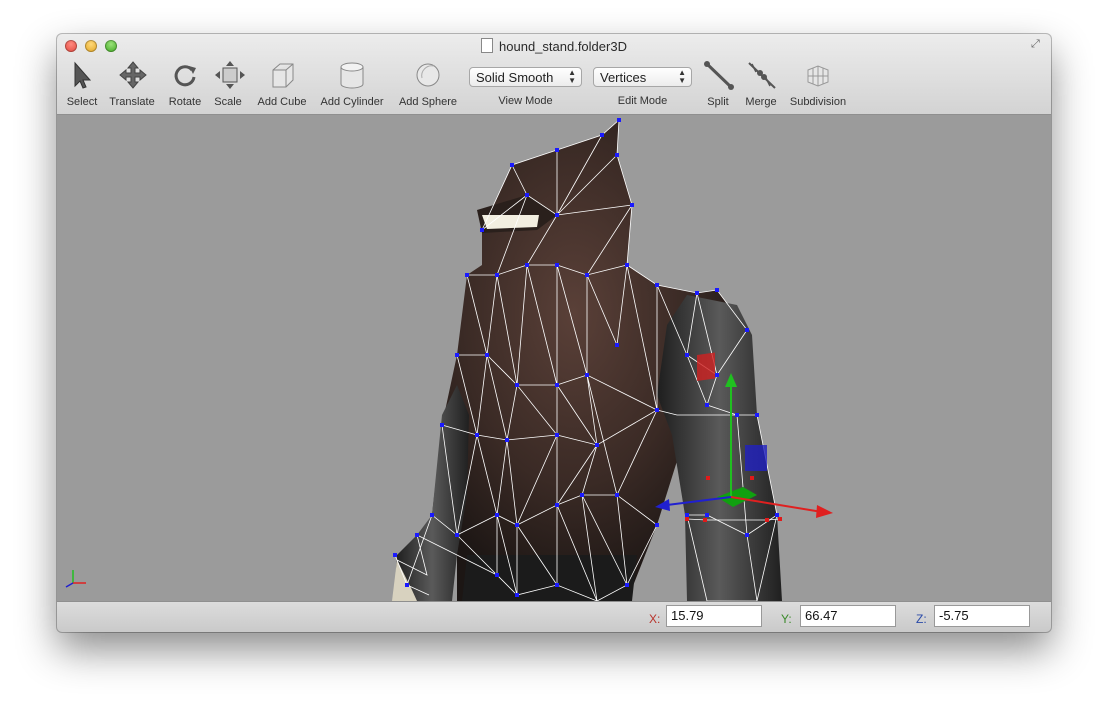 The height and width of the screenshot is (711, 1108). Describe the element at coordinates (230, 75) in the screenshot. I see `scale-icon` at that location.